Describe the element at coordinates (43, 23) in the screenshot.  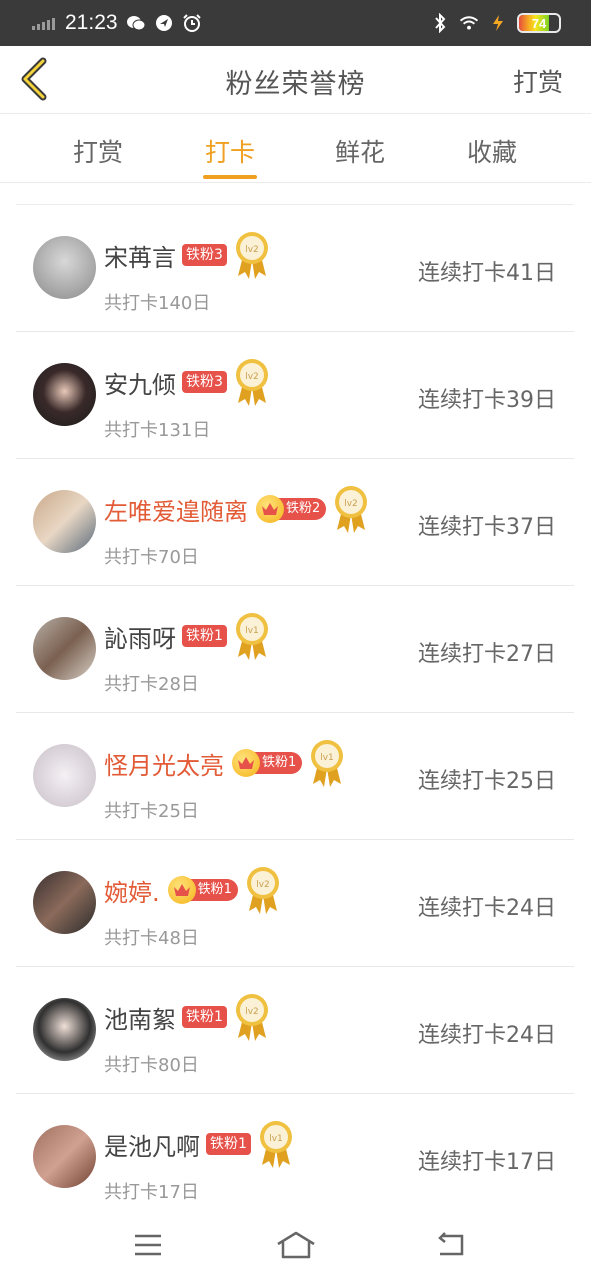
I see `signal-icon` at that location.